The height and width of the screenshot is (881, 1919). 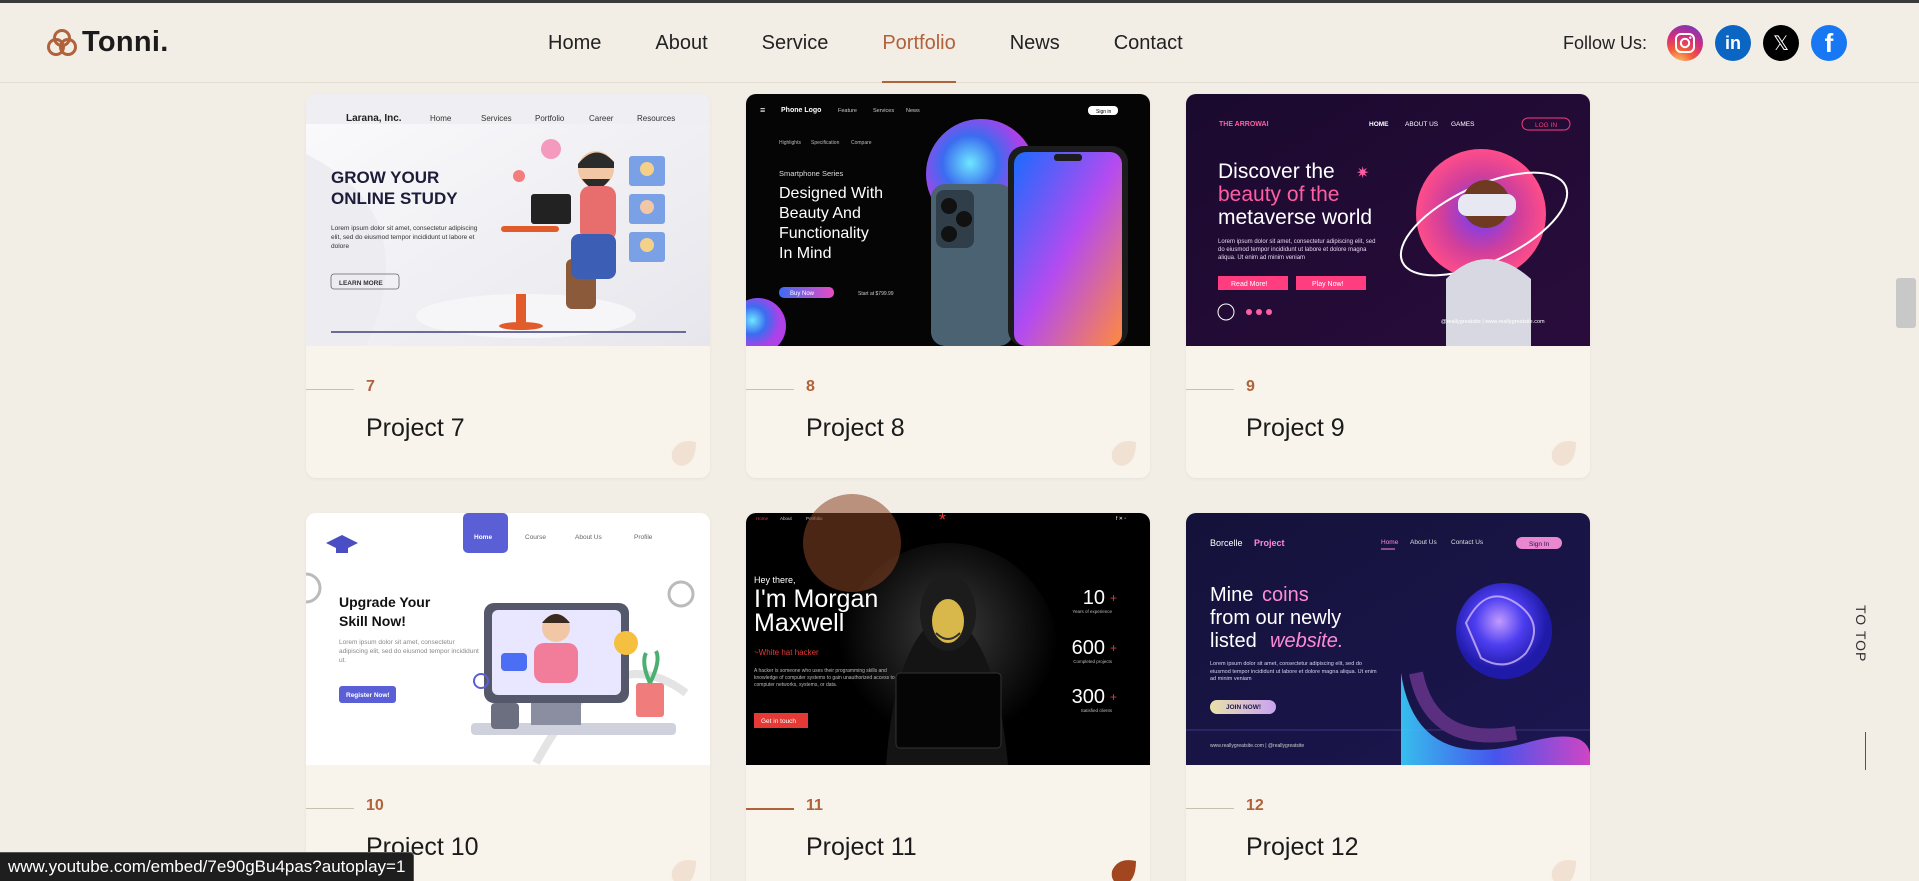 I want to click on t10-nav-3: Profile, so click(x=643, y=537).